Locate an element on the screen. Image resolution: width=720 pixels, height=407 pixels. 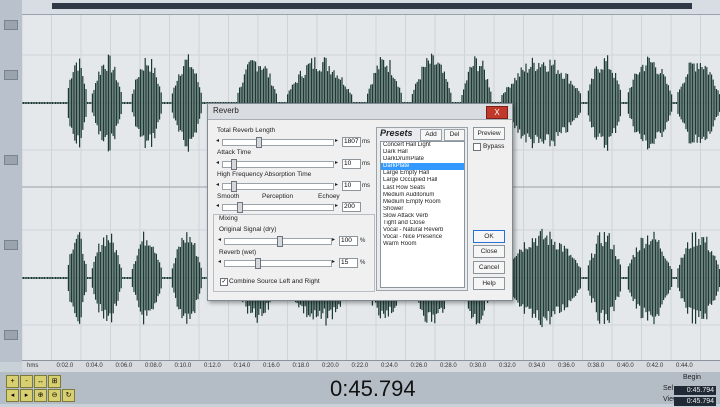
preset-del-button: Del is located at coordinates (454, 135).